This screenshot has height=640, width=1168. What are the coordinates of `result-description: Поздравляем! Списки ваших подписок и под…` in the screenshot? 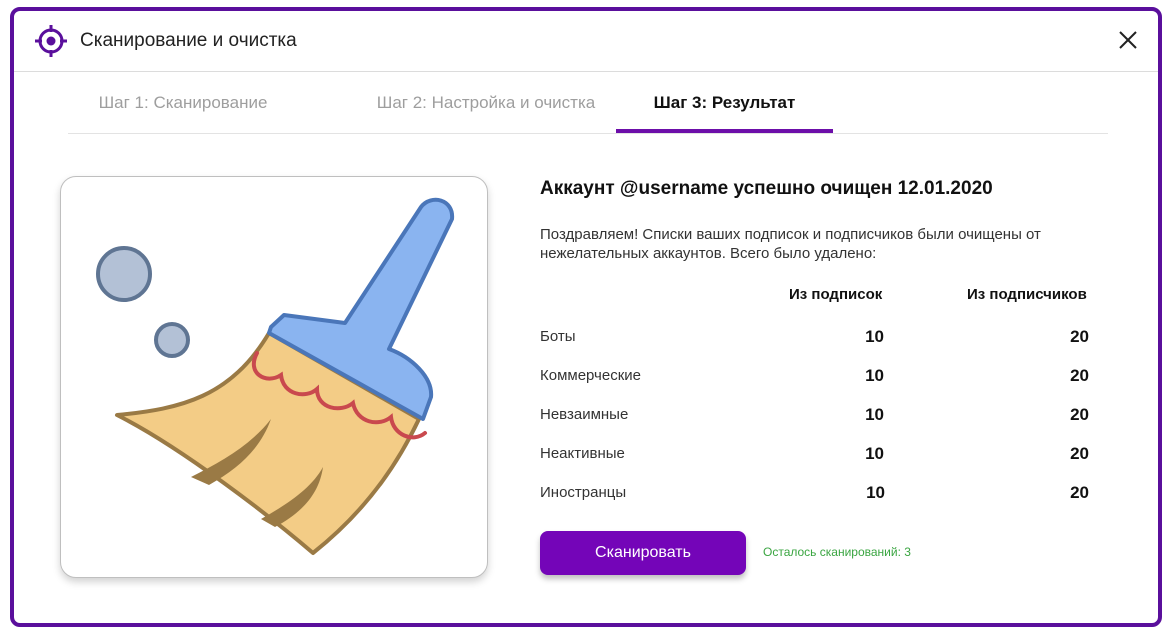 It's located at (790, 244).